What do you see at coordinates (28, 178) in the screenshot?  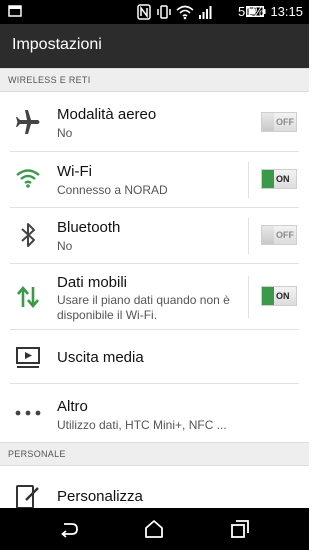 I see `wifi-icon` at bounding box center [28, 178].